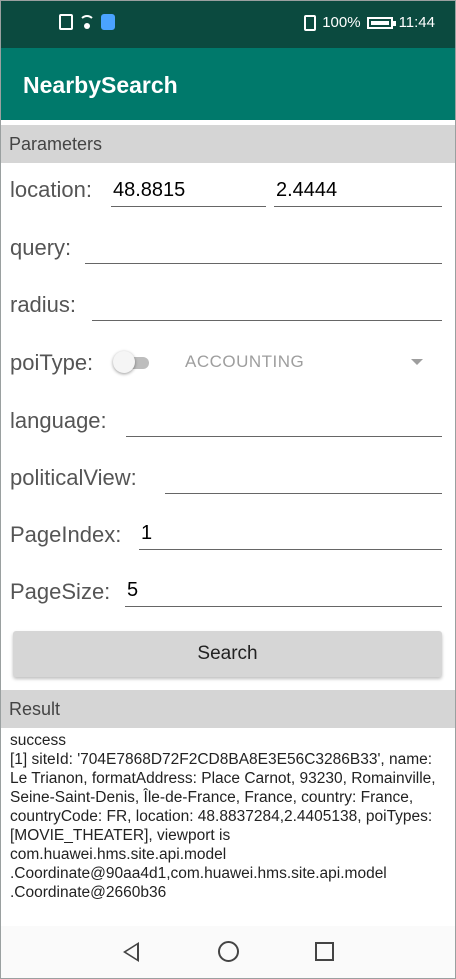 Image resolution: width=456 pixels, height=979 pixels. I want to click on page-index-input: 1, so click(290, 535).